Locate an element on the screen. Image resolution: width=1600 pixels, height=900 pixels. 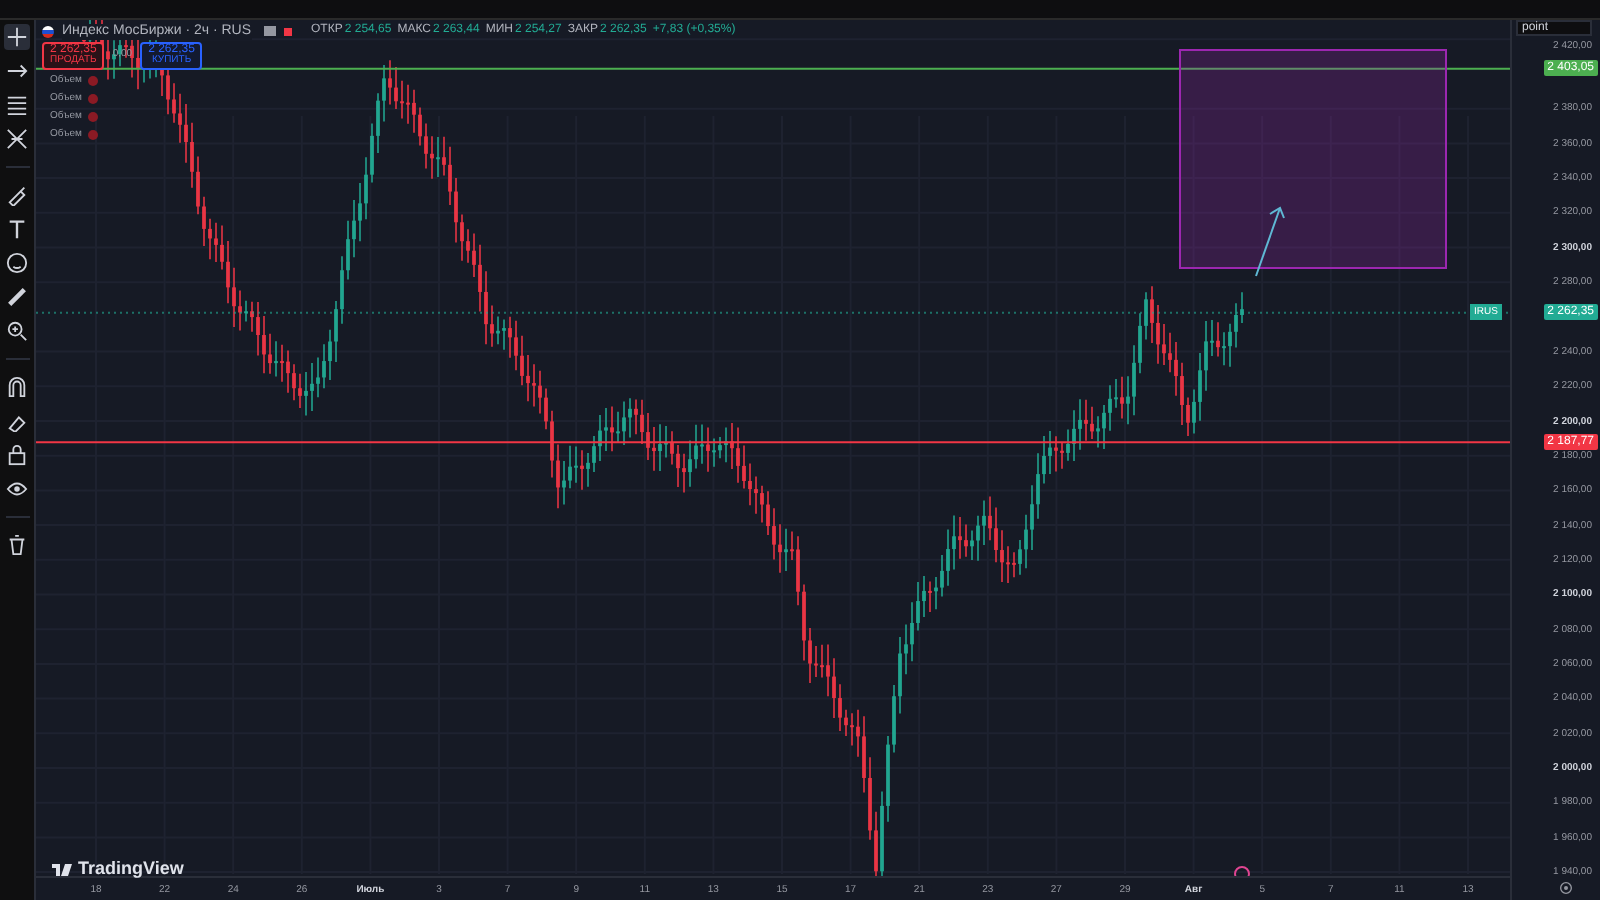
text-icon is located at coordinates (17, 229).